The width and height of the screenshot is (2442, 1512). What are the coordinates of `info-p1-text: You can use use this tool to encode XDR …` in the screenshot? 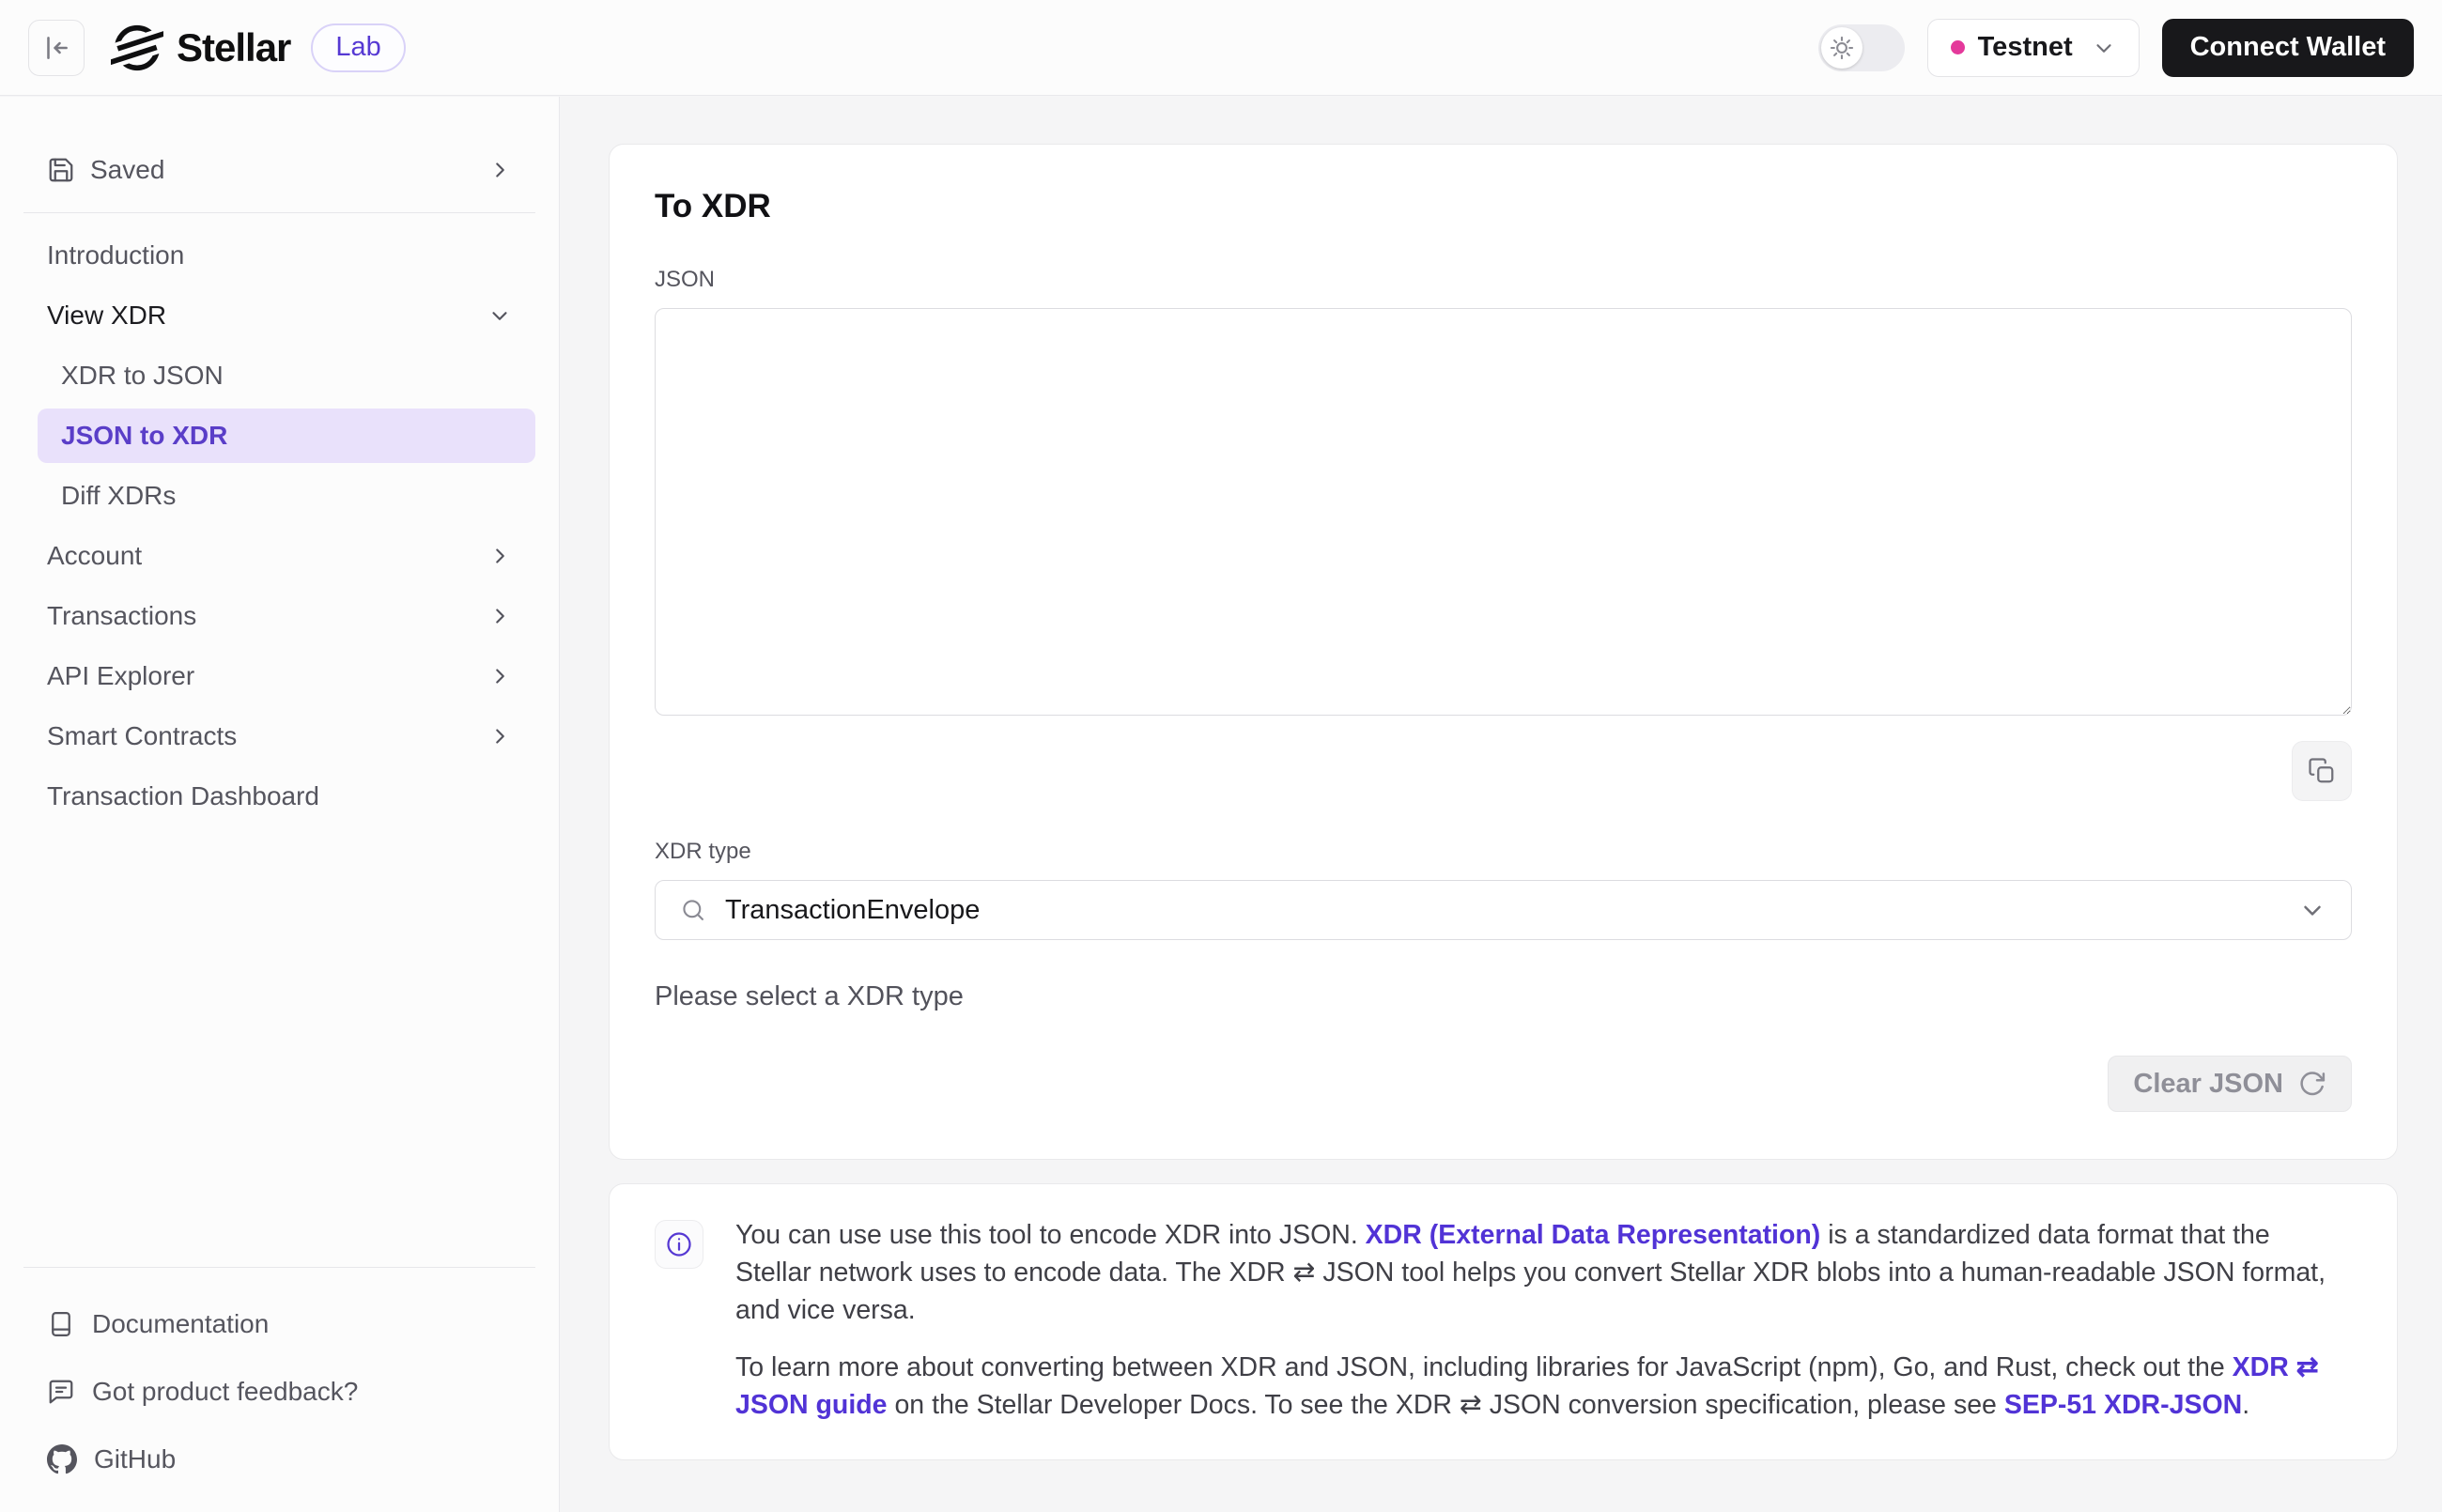 It's located at (1050, 1235).